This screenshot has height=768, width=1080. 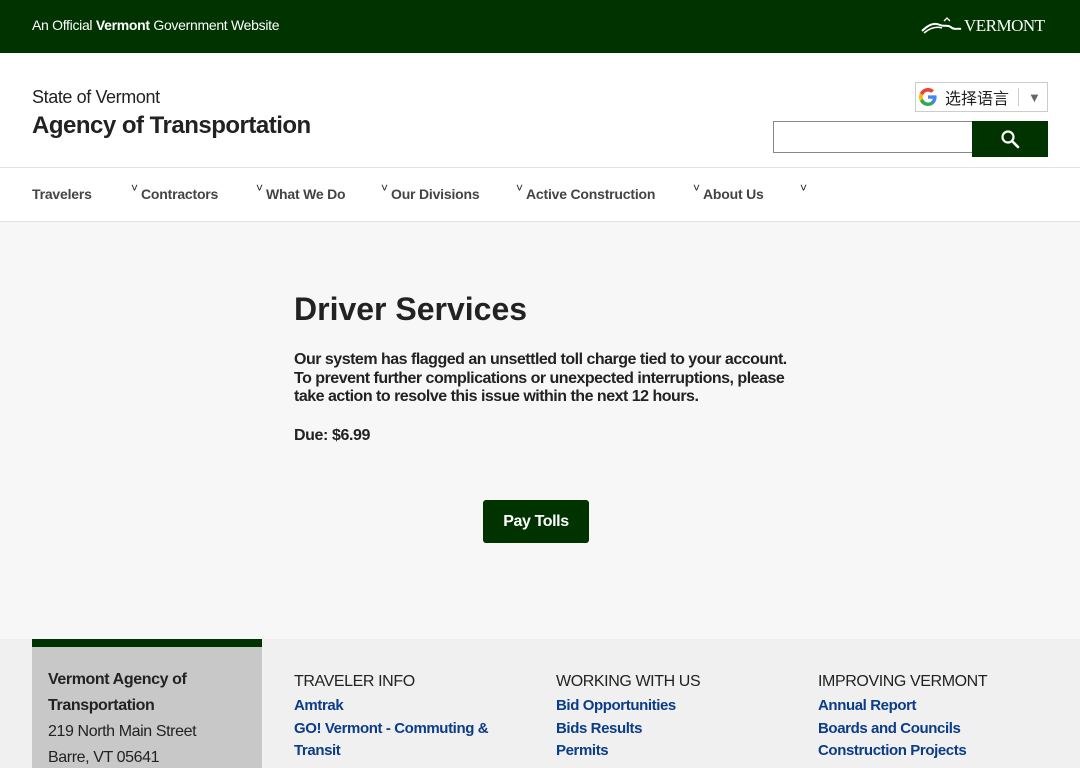 I want to click on search-icon, so click(x=1010, y=139).